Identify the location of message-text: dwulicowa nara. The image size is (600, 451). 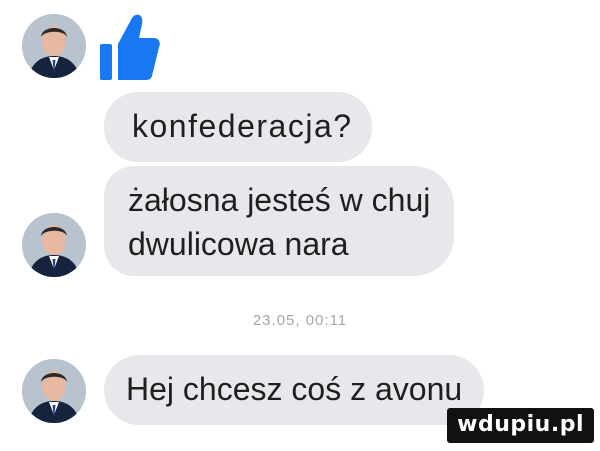
(238, 244).